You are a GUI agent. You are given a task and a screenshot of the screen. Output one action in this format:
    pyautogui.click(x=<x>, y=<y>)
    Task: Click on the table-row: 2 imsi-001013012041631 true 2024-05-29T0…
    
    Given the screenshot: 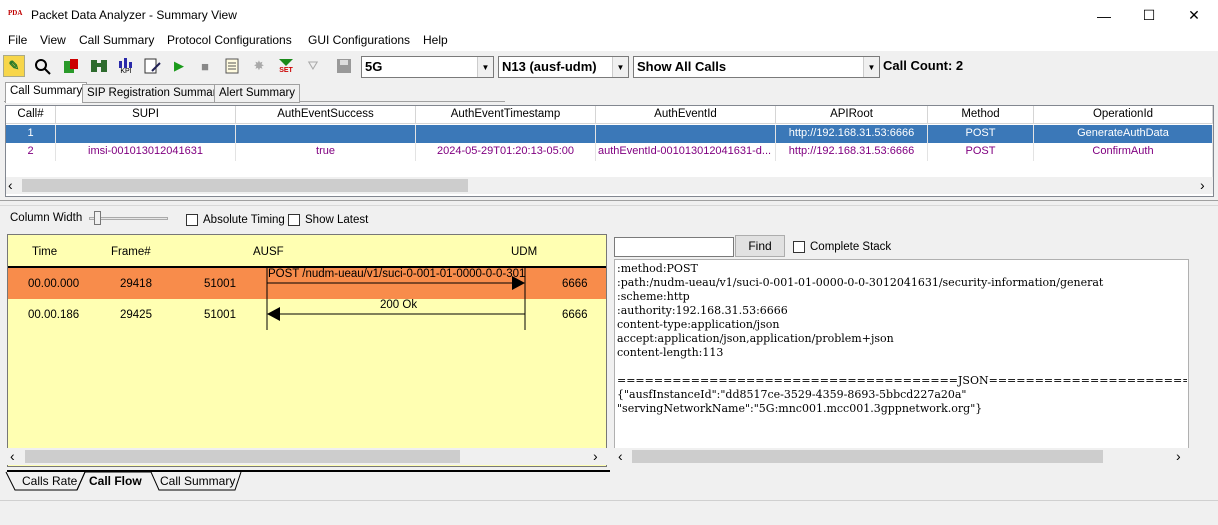 What is the action you would take?
    pyautogui.click(x=609, y=152)
    